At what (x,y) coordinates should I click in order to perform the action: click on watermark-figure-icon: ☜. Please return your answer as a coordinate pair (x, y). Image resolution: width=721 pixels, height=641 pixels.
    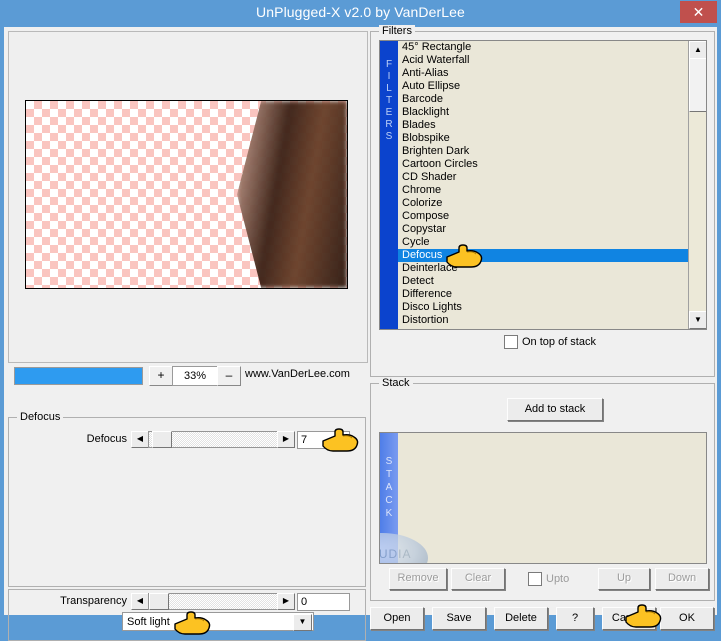
    Looking at the image, I should click on (383, 562).